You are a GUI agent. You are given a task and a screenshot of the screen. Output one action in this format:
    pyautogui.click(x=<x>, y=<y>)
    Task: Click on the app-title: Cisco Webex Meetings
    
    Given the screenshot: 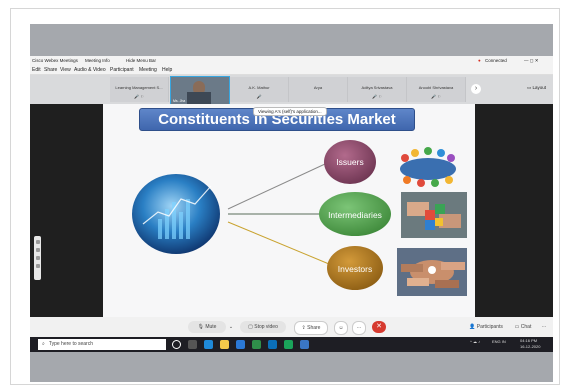 What is the action you would take?
    pyautogui.click(x=55, y=60)
    